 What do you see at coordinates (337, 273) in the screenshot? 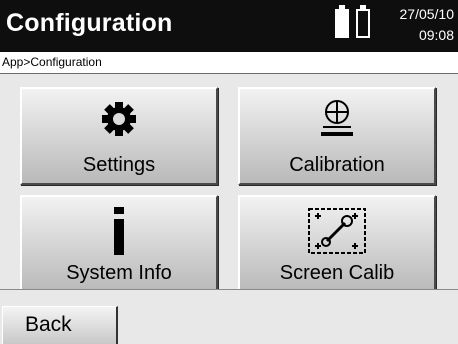
I see `screen-calib-label: Screen Calib` at bounding box center [337, 273].